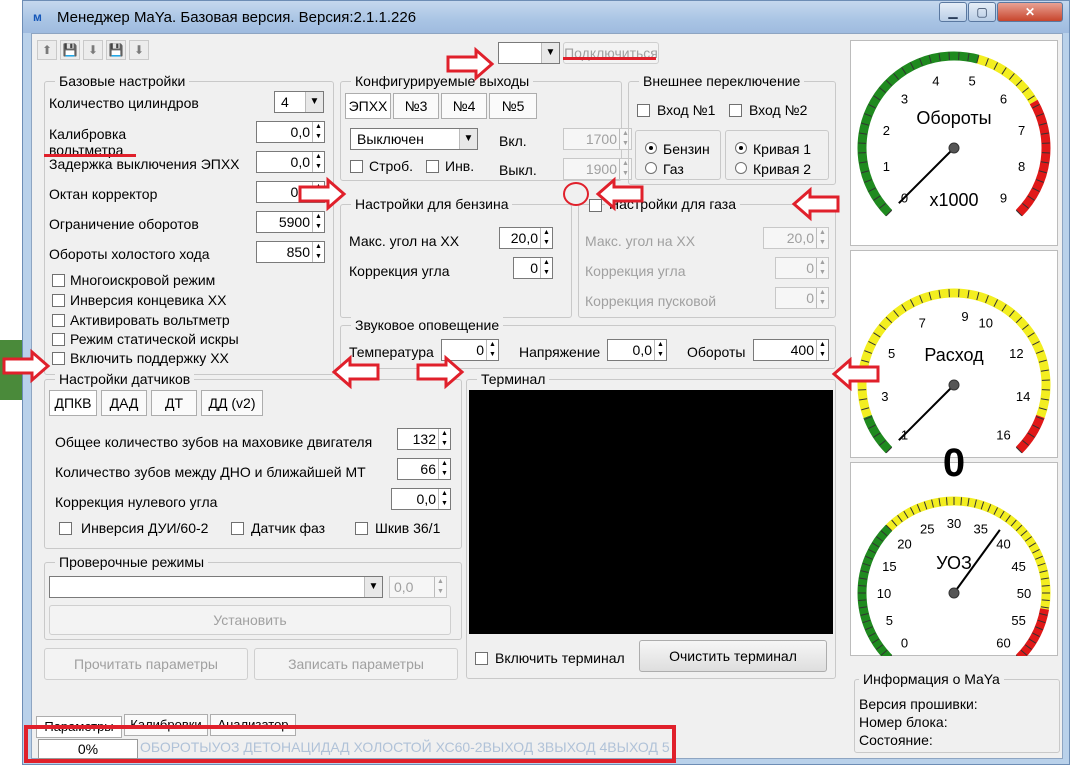  I want to click on annotation-arrow-port, so click(470, 64).